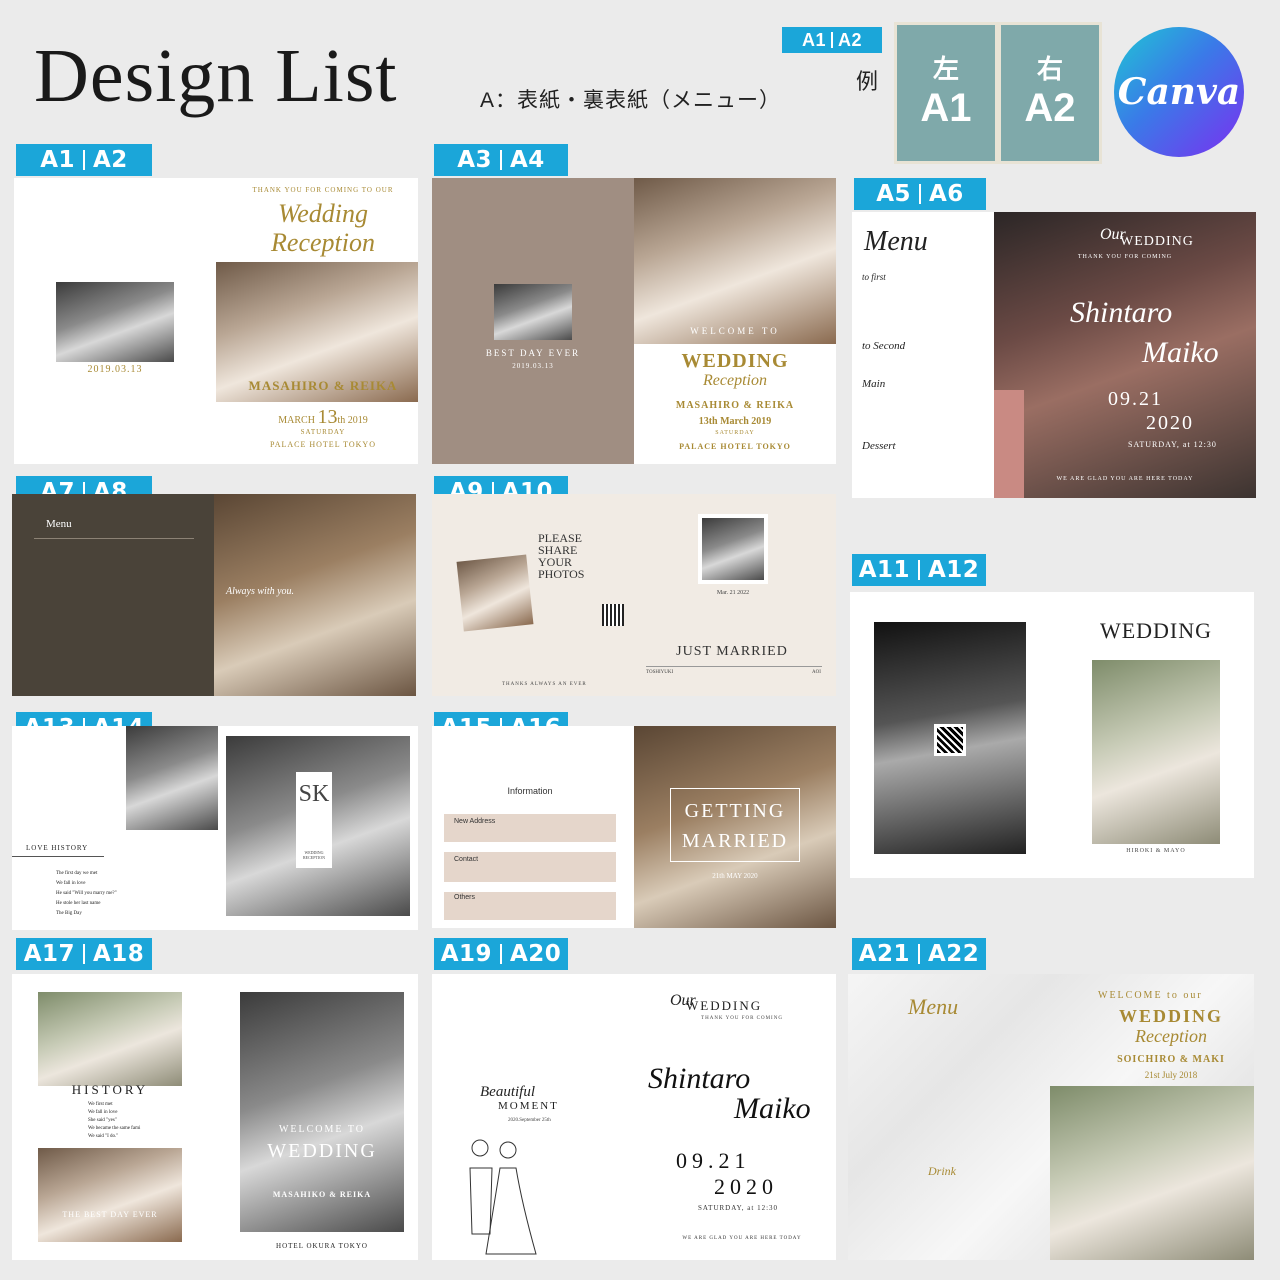 The image size is (1280, 1280). What do you see at coordinates (954, 954) in the screenshot?
I see `tag-right-code: A22` at bounding box center [954, 954].